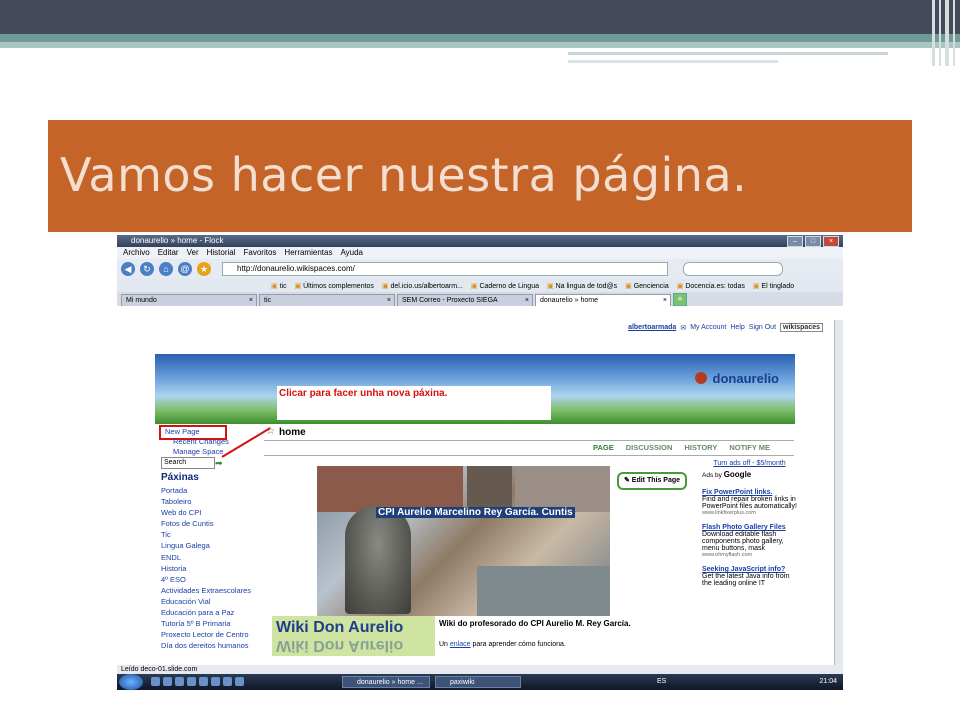 This screenshot has width=960, height=720. I want to click on sign-out-link: Sign Out, so click(762, 327).